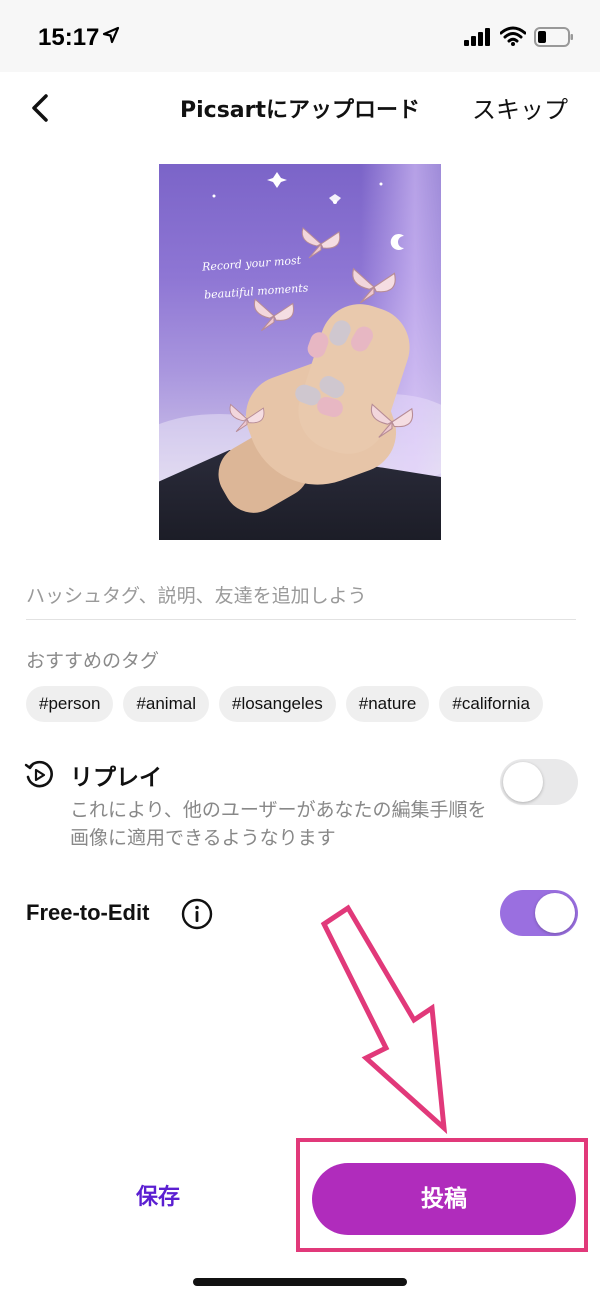 This screenshot has width=600, height=1298. What do you see at coordinates (158, 1198) in the screenshot?
I see `save-button: 保存` at bounding box center [158, 1198].